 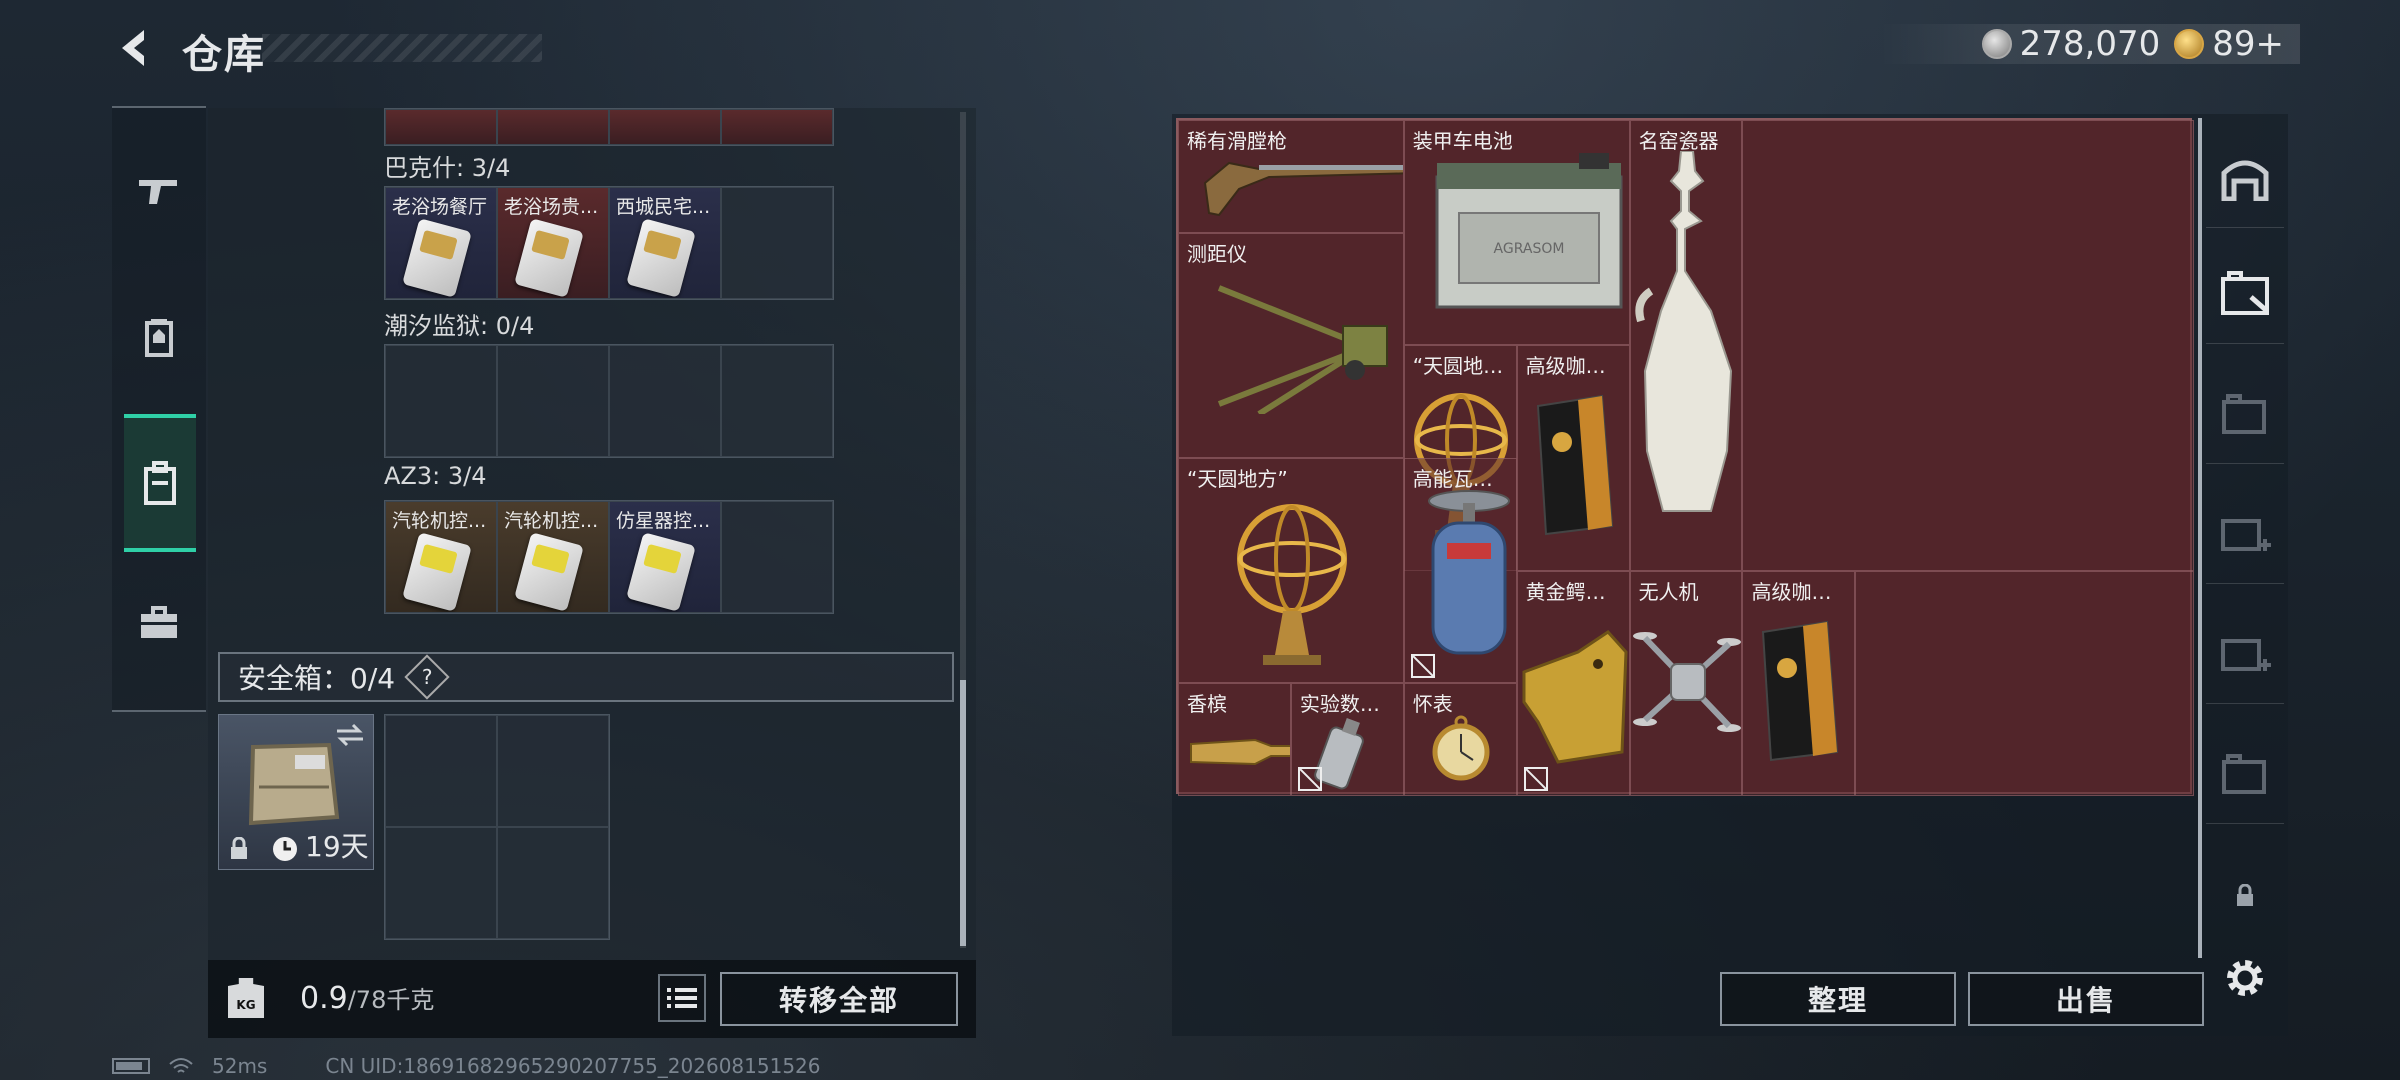 I want to click on list-view-button, so click(x=682, y=998).